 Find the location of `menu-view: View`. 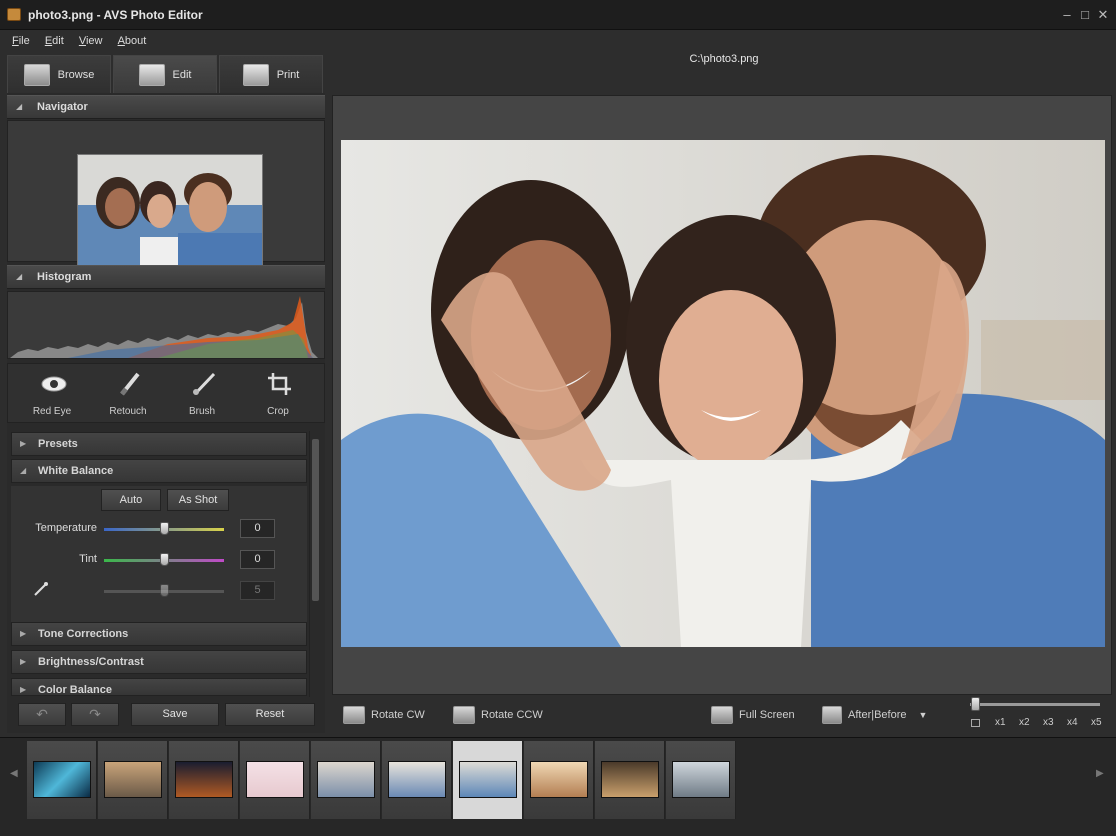

menu-view: View is located at coordinates (91, 41).